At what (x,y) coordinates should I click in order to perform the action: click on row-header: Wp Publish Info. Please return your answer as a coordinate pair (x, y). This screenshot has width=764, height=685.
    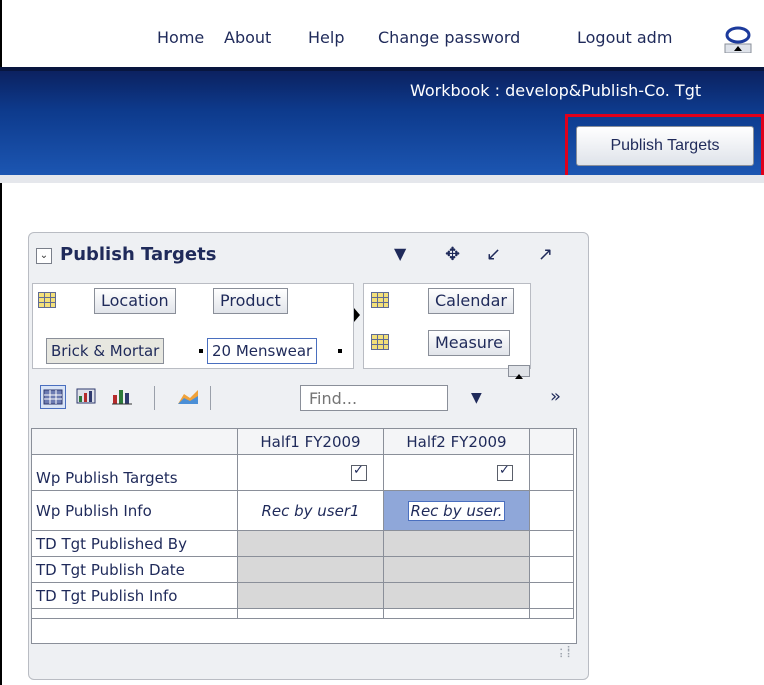
    Looking at the image, I should click on (134, 510).